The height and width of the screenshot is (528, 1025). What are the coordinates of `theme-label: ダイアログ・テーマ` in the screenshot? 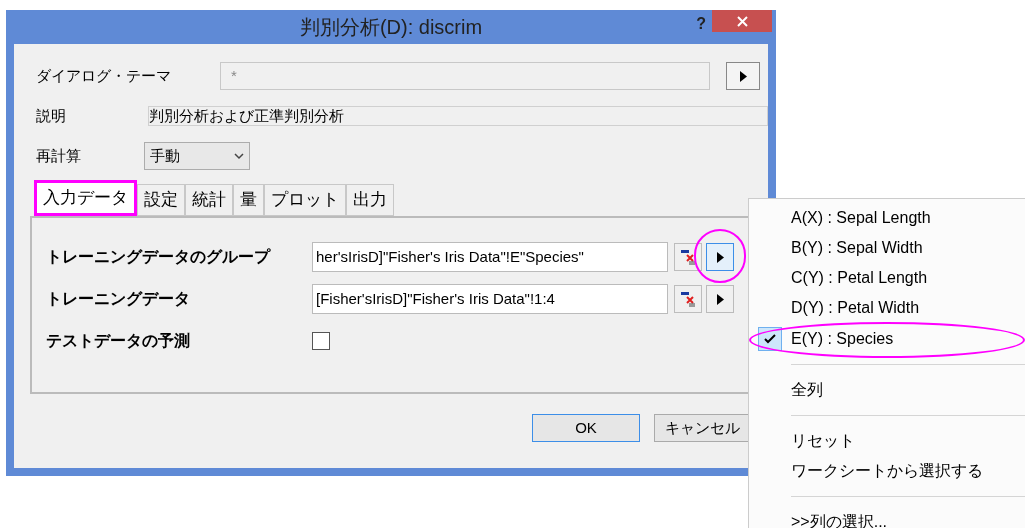 It's located at (104, 75).